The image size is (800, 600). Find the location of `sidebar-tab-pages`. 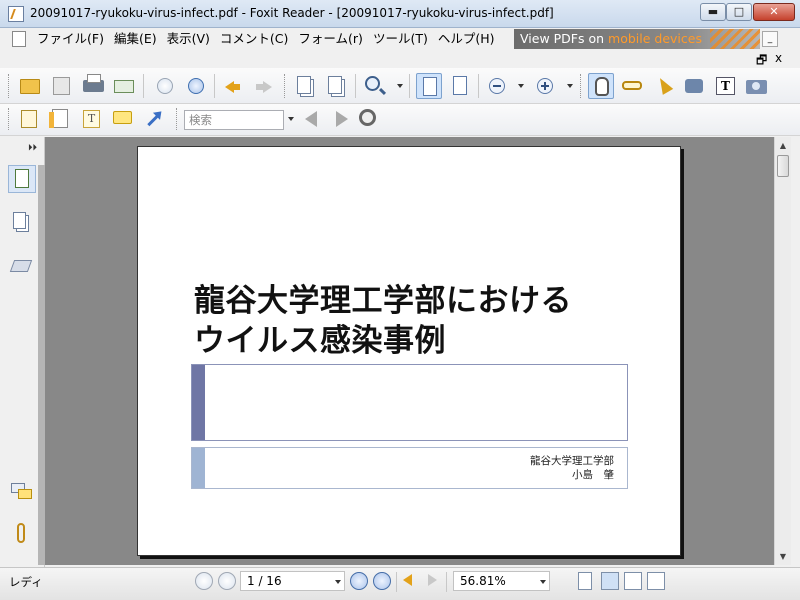

sidebar-tab-pages is located at coordinates (22, 223).